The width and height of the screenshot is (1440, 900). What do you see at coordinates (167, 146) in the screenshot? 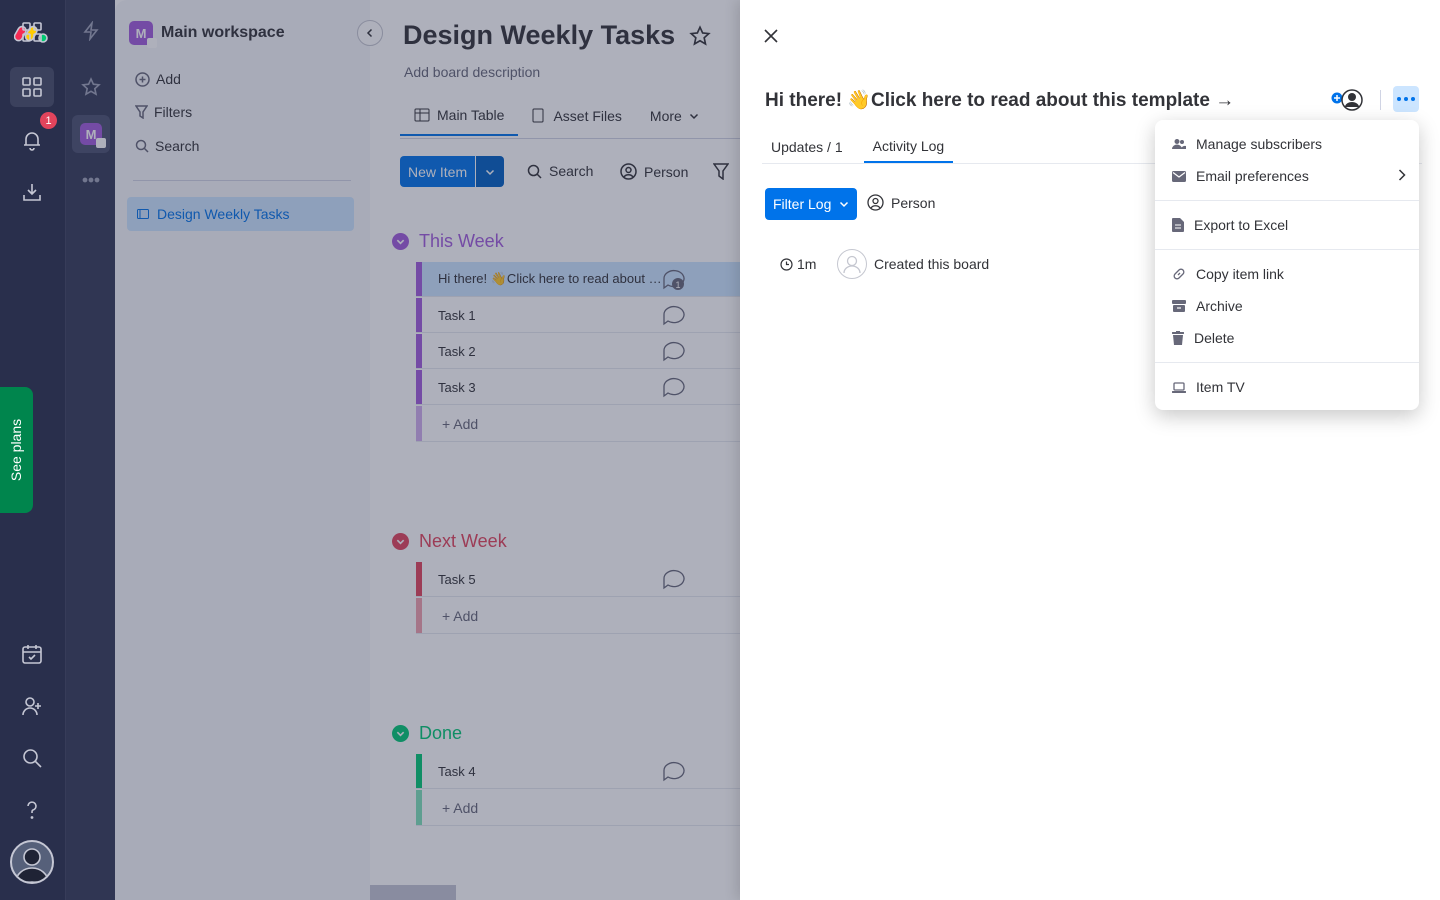
I see `workspace-search: Search` at bounding box center [167, 146].